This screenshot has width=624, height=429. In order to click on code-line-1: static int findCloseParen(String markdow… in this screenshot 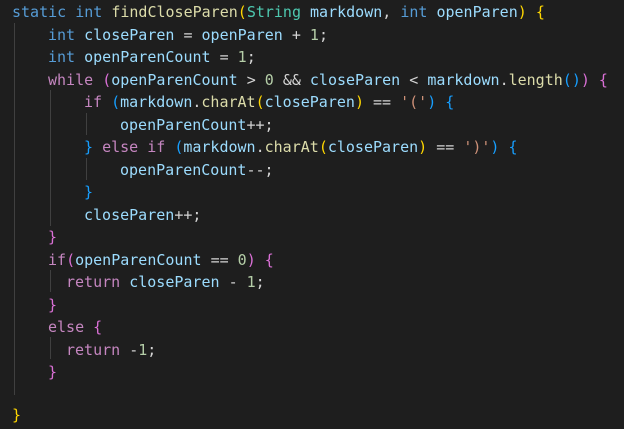, I will do `click(278, 12)`.